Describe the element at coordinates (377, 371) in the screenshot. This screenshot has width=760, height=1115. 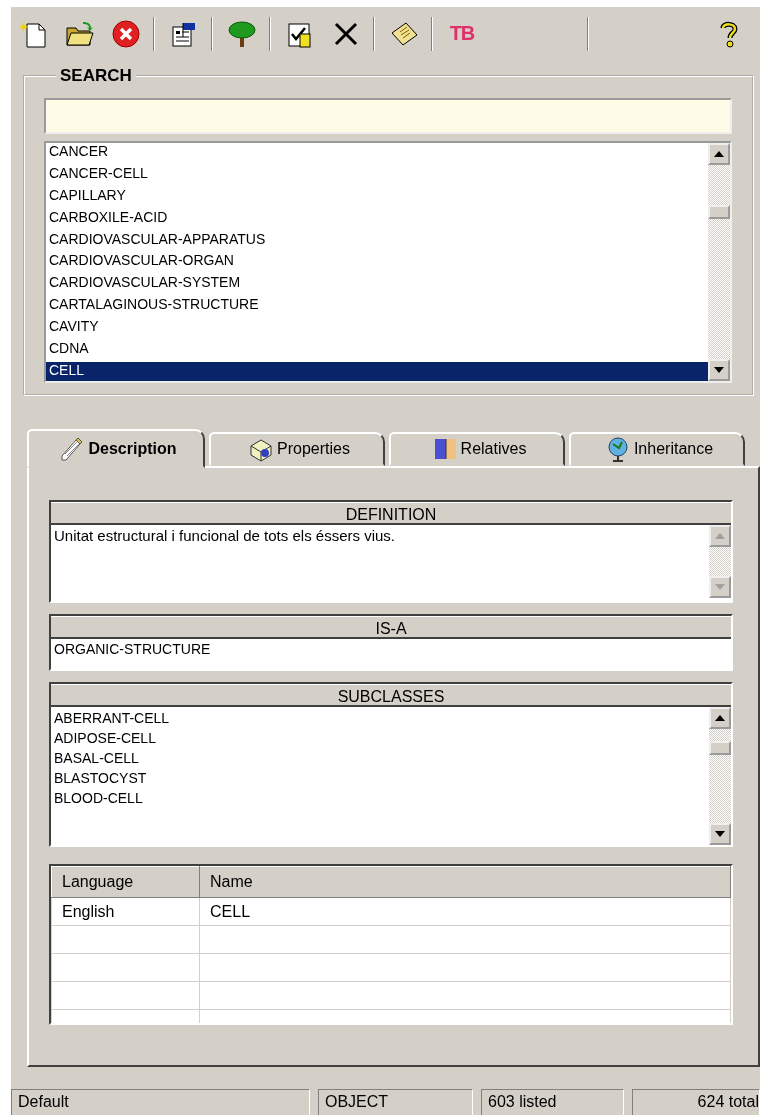
I see `list-item: CELL` at that location.